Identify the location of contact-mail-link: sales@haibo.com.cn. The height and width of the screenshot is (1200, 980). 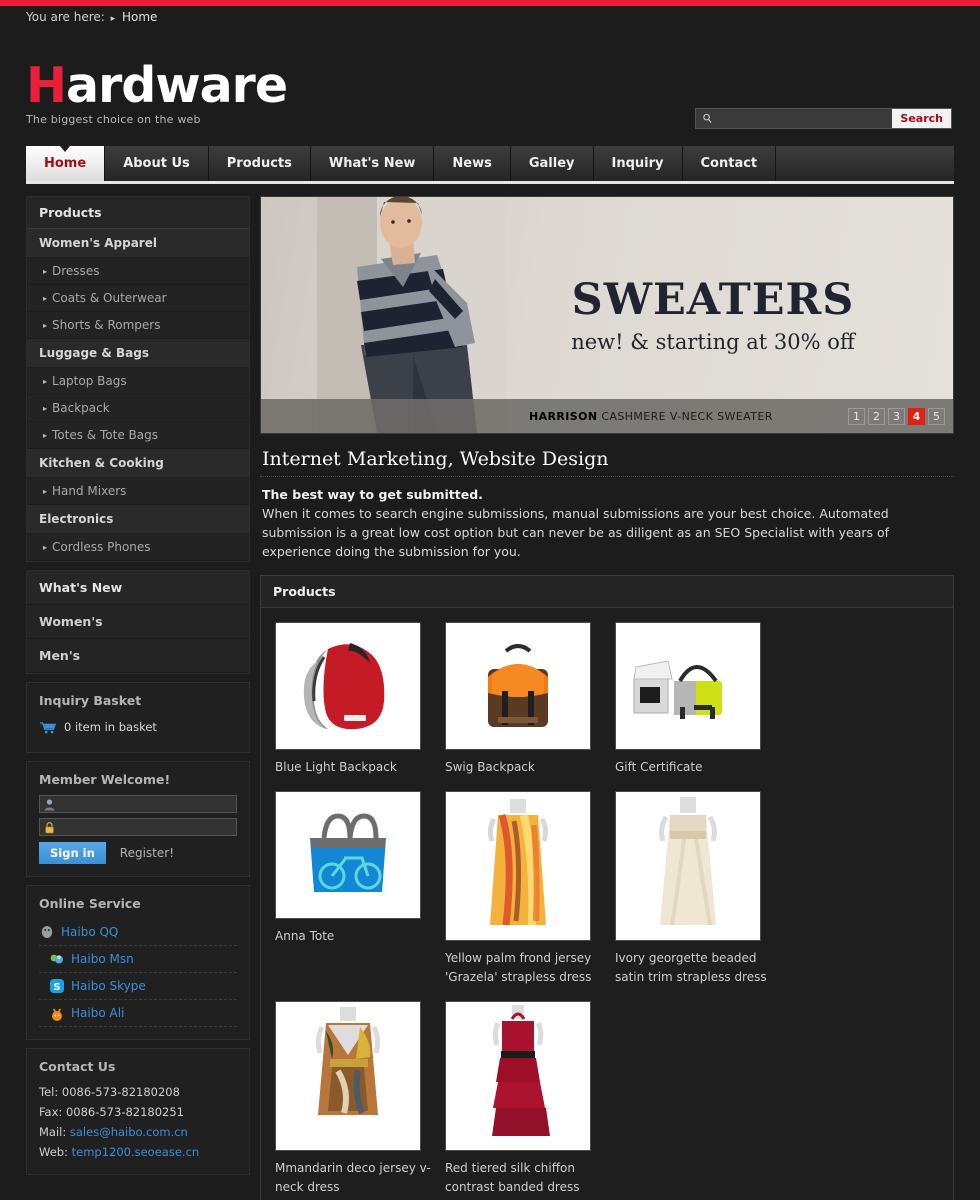
(129, 1132).